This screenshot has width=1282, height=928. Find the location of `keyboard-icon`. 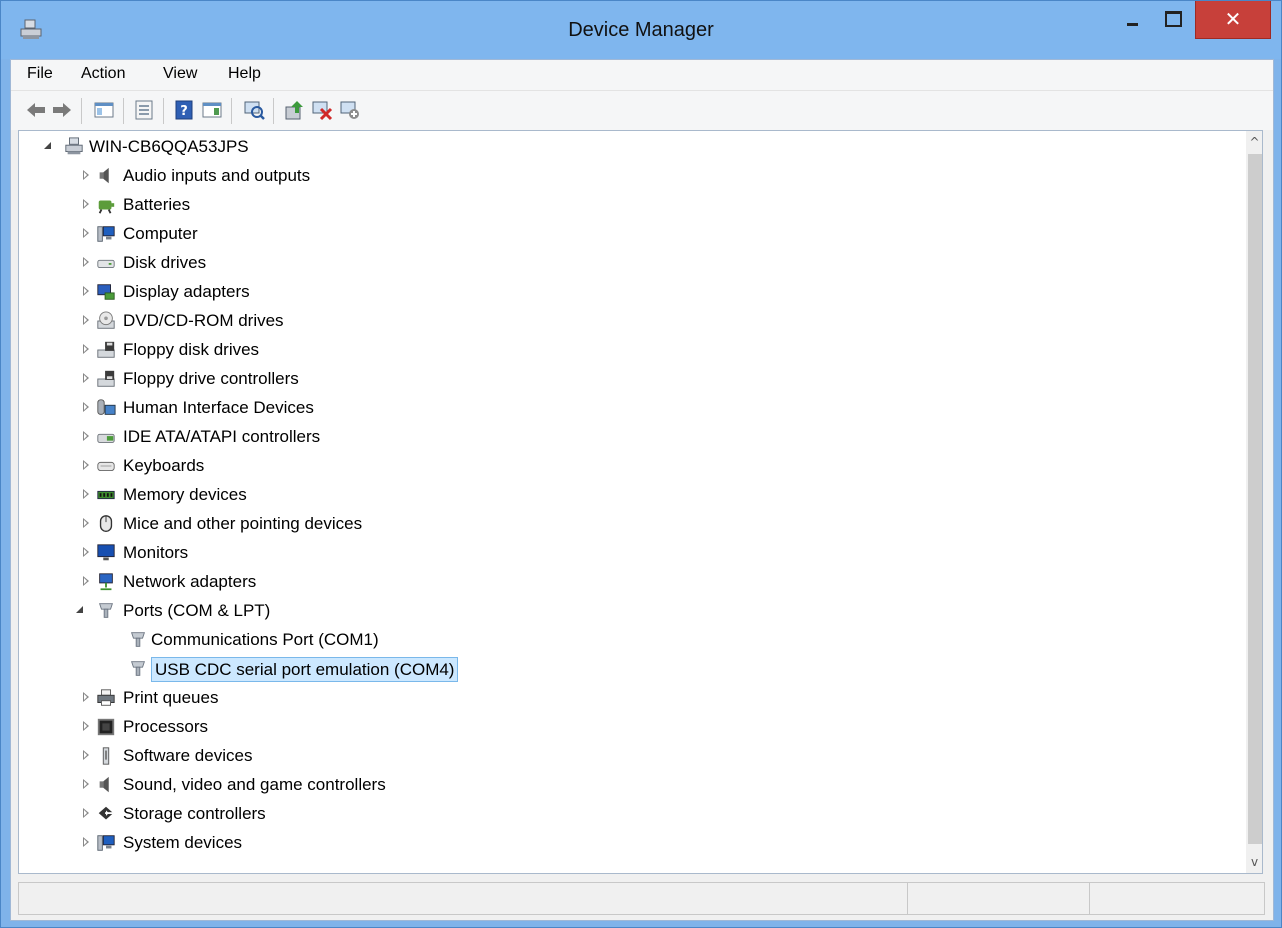

keyboard-icon is located at coordinates (106, 466).